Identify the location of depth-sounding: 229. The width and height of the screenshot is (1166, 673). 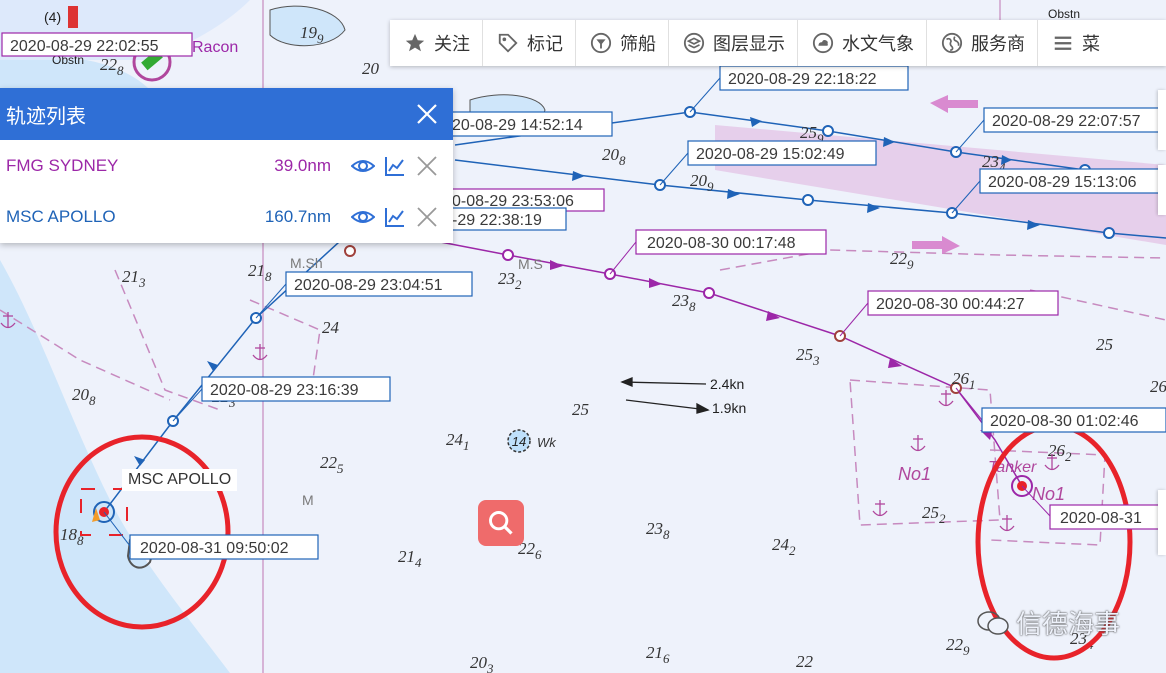
(958, 646).